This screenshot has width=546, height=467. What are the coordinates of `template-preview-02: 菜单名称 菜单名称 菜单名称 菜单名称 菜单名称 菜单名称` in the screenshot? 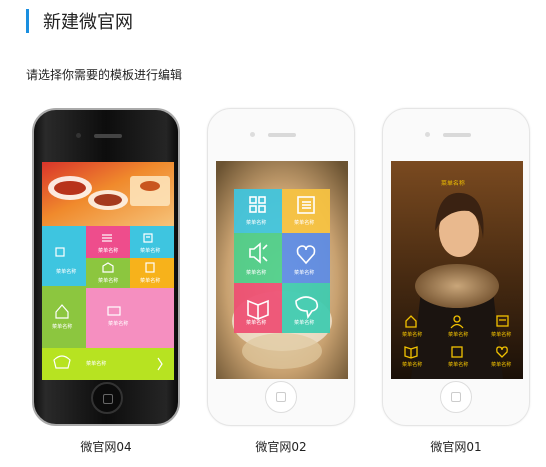 It's located at (282, 270).